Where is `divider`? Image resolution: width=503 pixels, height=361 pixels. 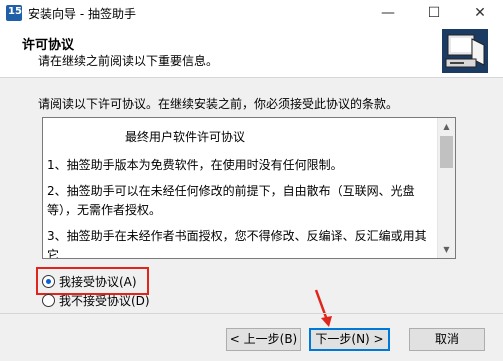 divider is located at coordinates (251, 313).